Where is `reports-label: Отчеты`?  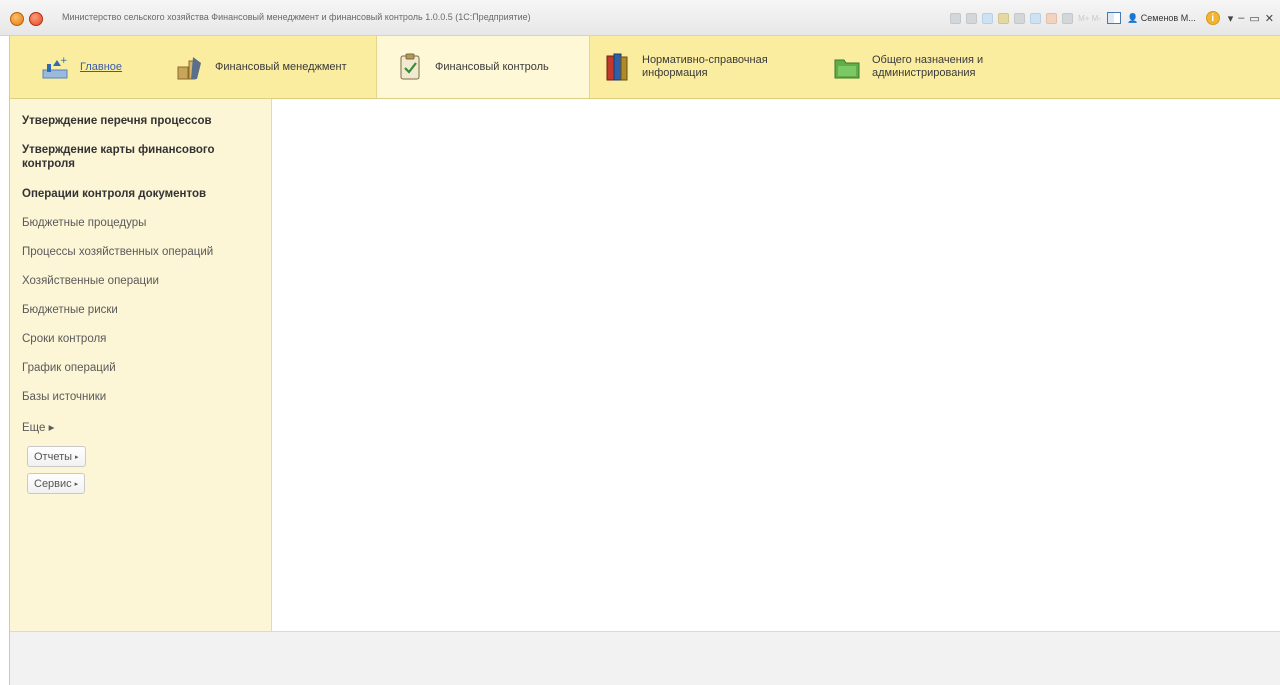 reports-label: Отчеты is located at coordinates (53, 456).